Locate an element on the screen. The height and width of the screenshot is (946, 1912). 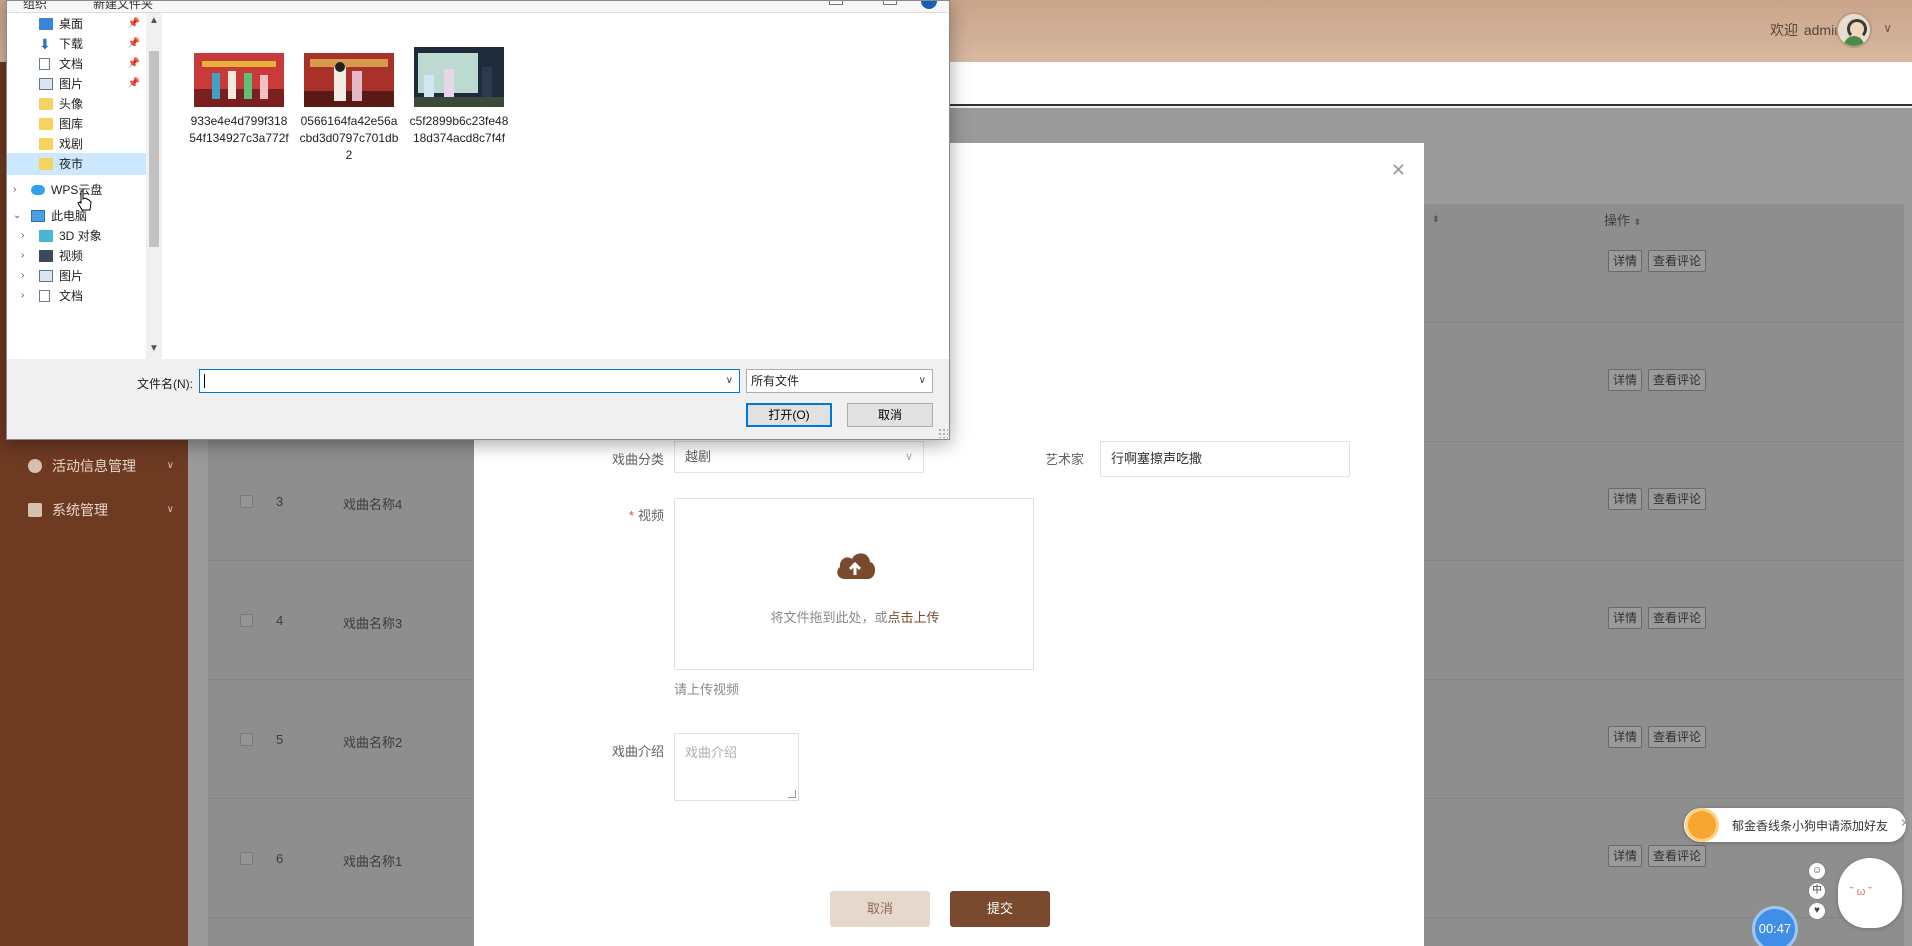
widget-shortcuts: ☺ 中 ♥ is located at coordinates (1819, 892).